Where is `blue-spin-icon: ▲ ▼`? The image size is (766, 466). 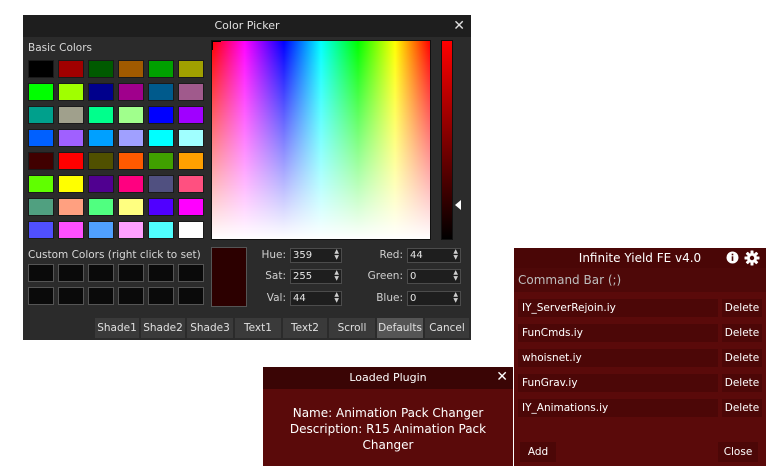 blue-spin-icon: ▲ ▼ is located at coordinates (455, 298).